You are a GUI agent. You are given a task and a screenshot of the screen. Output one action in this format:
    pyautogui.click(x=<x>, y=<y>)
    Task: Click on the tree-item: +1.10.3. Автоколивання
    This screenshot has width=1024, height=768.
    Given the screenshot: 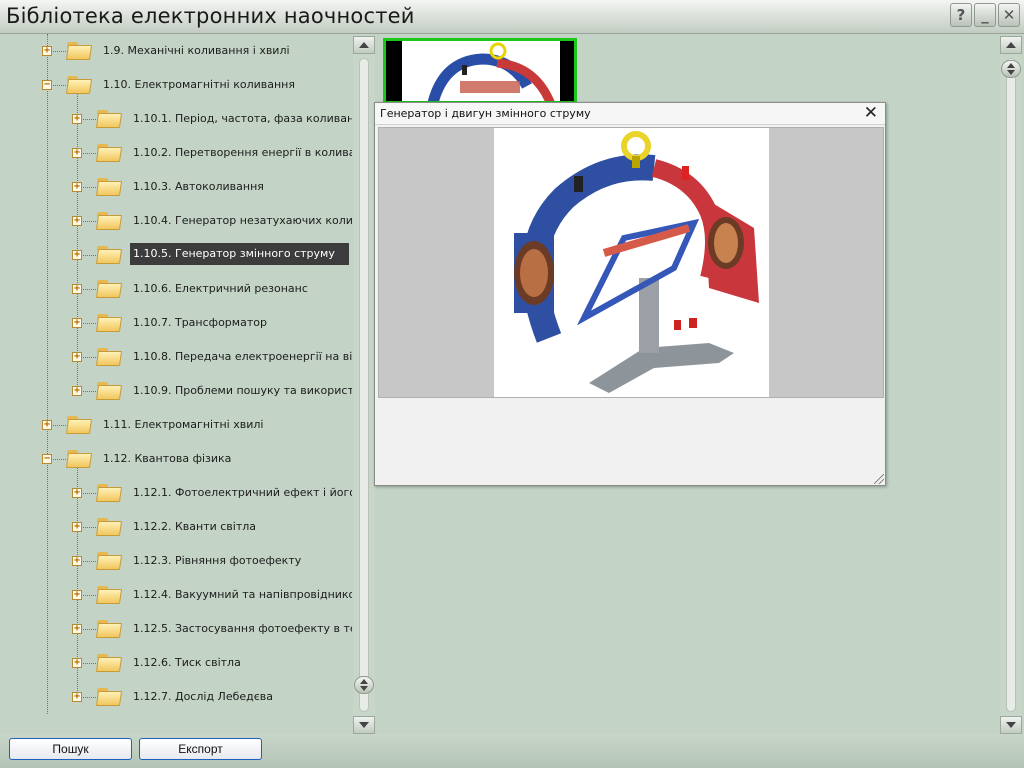 What is the action you would take?
    pyautogui.click(x=176, y=187)
    